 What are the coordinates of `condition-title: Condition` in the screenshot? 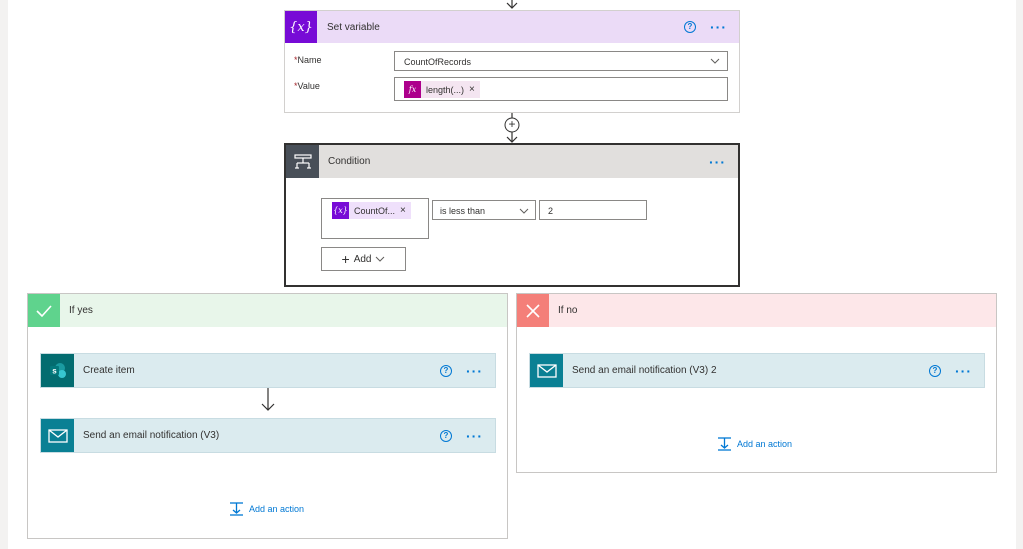 It's located at (349, 161).